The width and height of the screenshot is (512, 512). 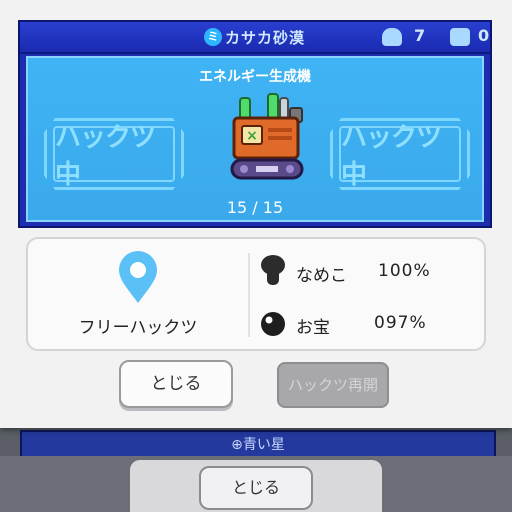 I want to click on treasure-orb-icon, so click(x=273, y=324).